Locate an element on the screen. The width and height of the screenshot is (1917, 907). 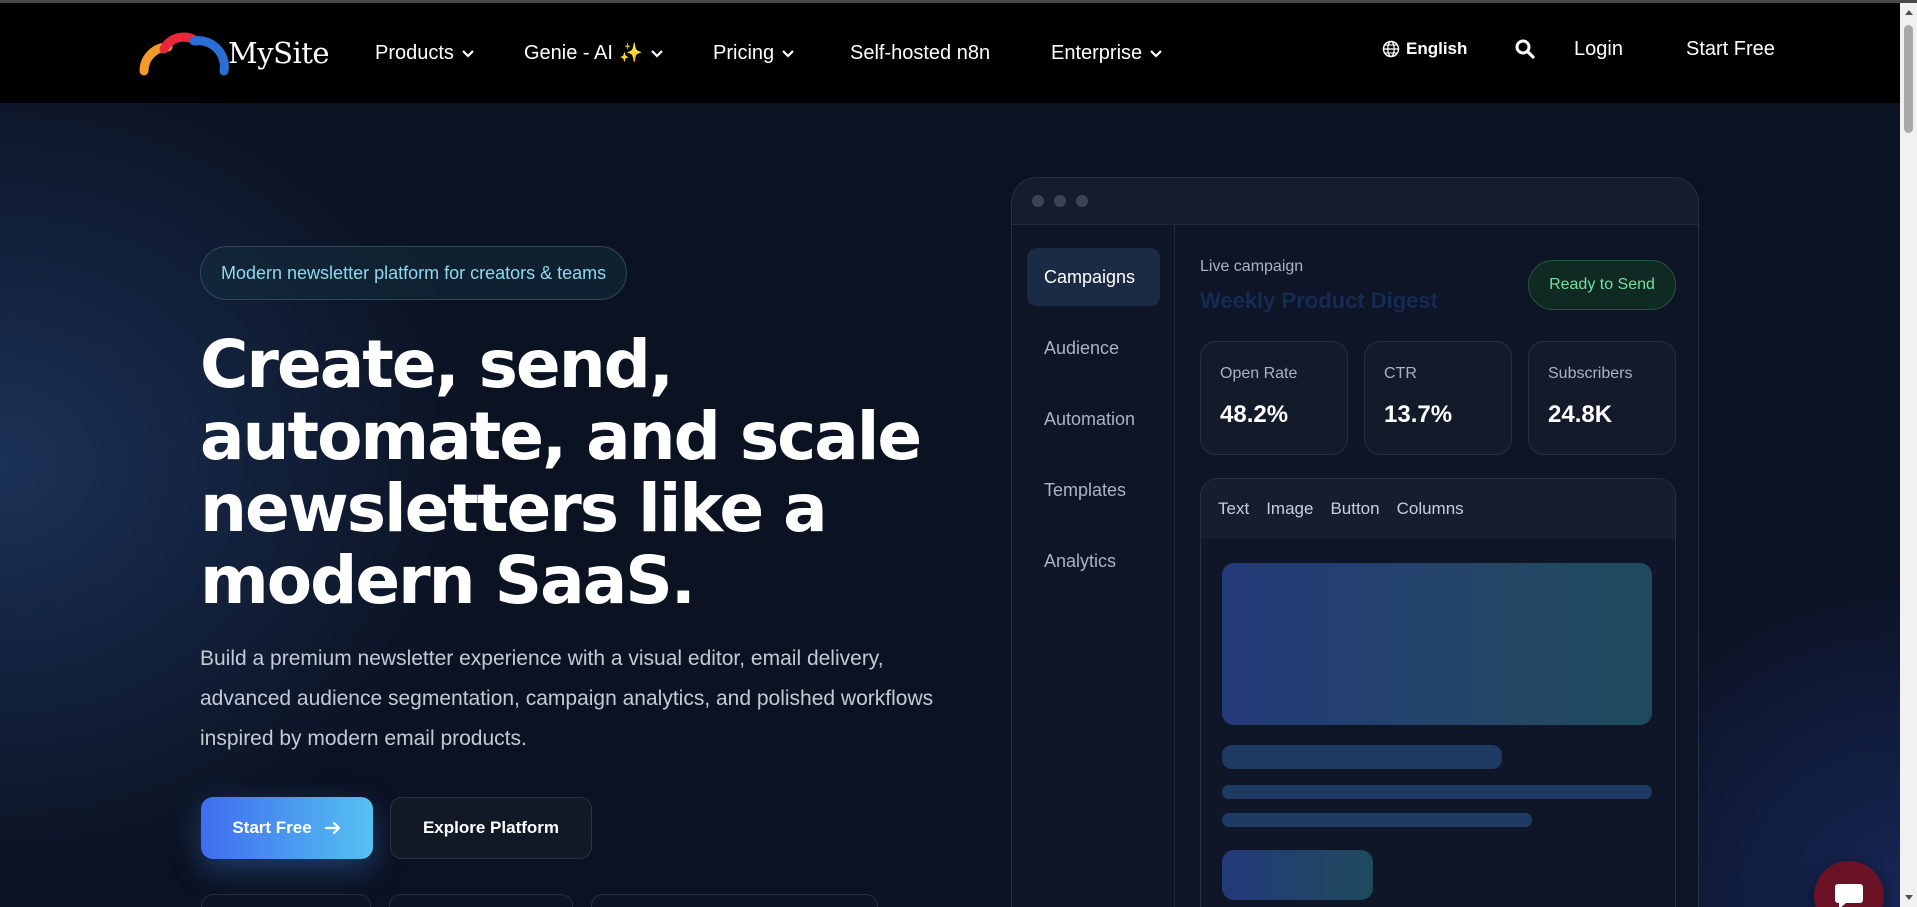
nav-pricing: Pricing is located at coordinates (754, 53).